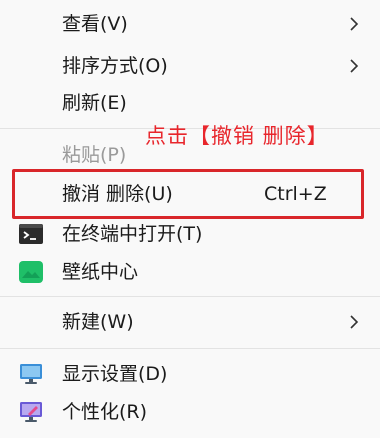  I want to click on wallpaper-icon, so click(31, 272).